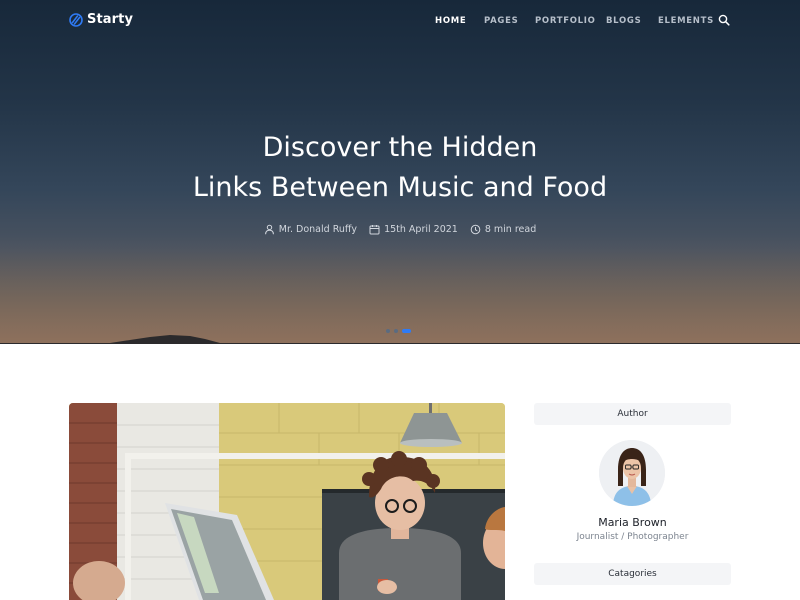 The image size is (800, 600). Describe the element at coordinates (632, 522) in the screenshot. I see `author-name: Maria Brown` at that location.